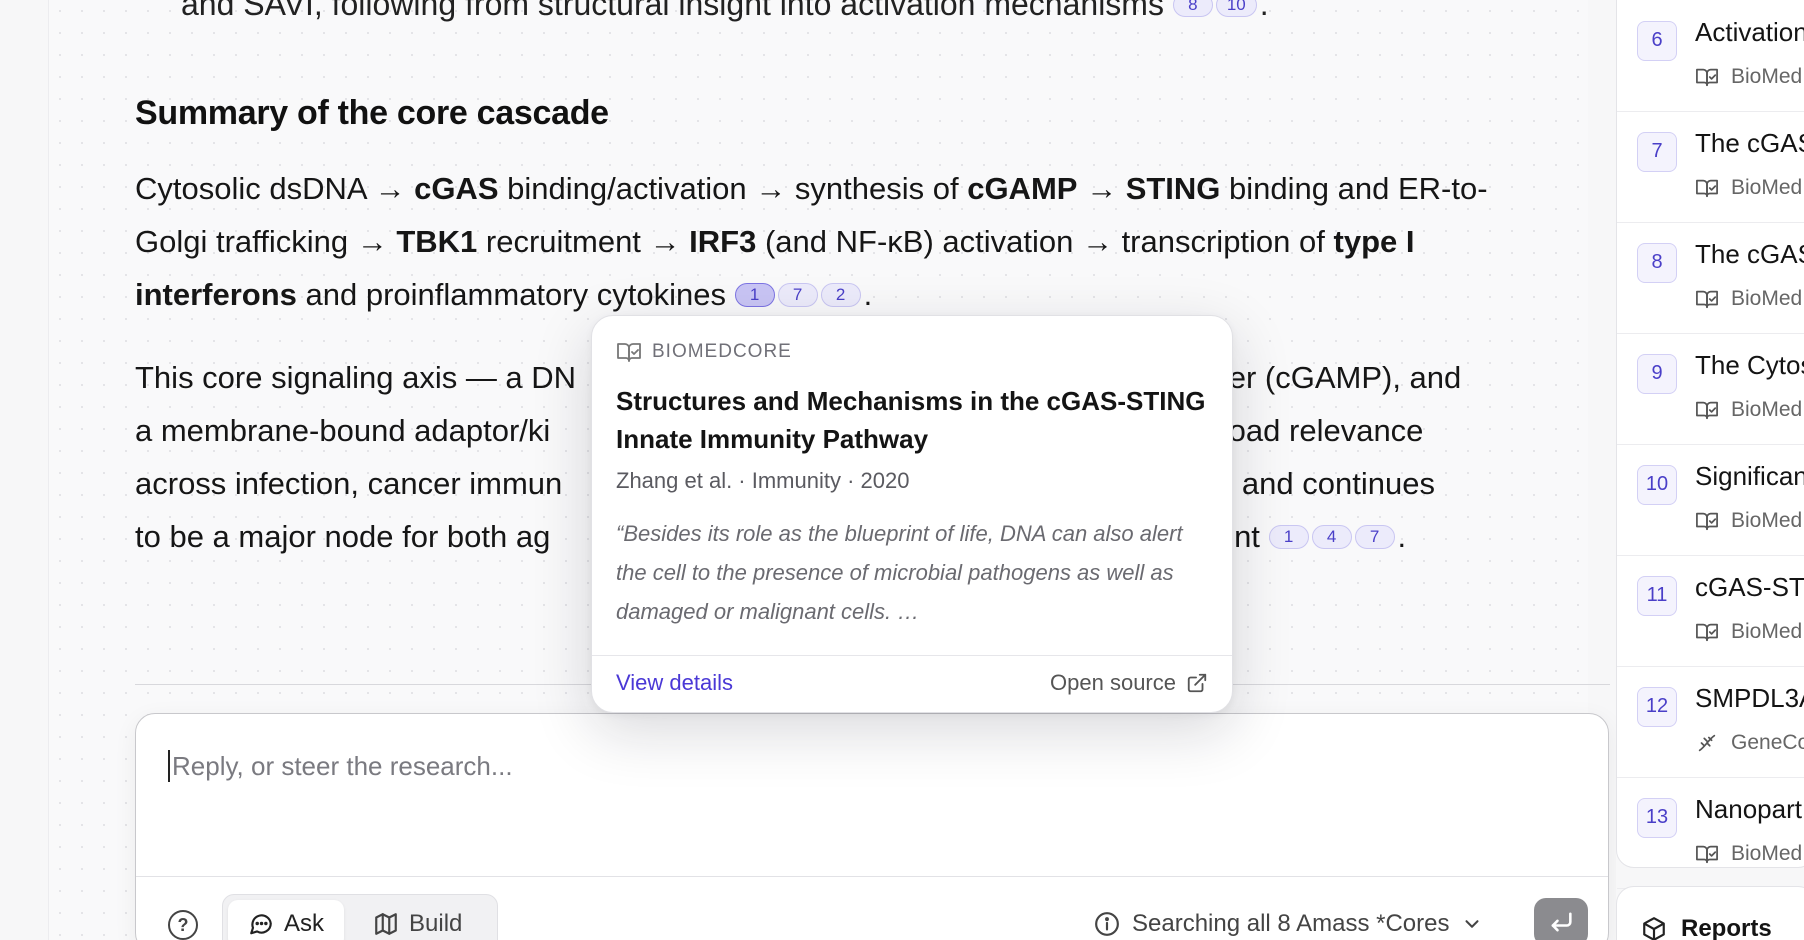 The height and width of the screenshot is (940, 1804). What do you see at coordinates (1197, 683) in the screenshot?
I see `external-link-icon` at bounding box center [1197, 683].